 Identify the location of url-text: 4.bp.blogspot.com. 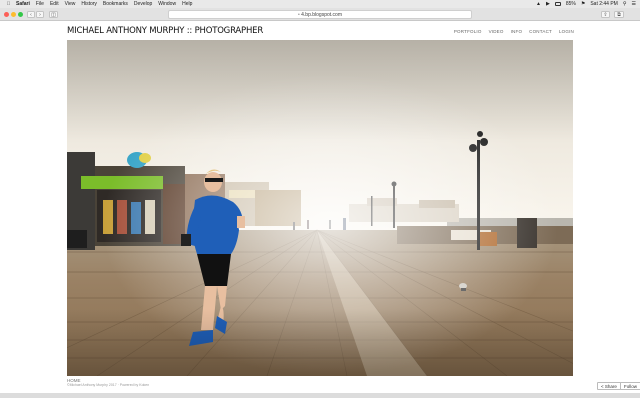
(321, 15).